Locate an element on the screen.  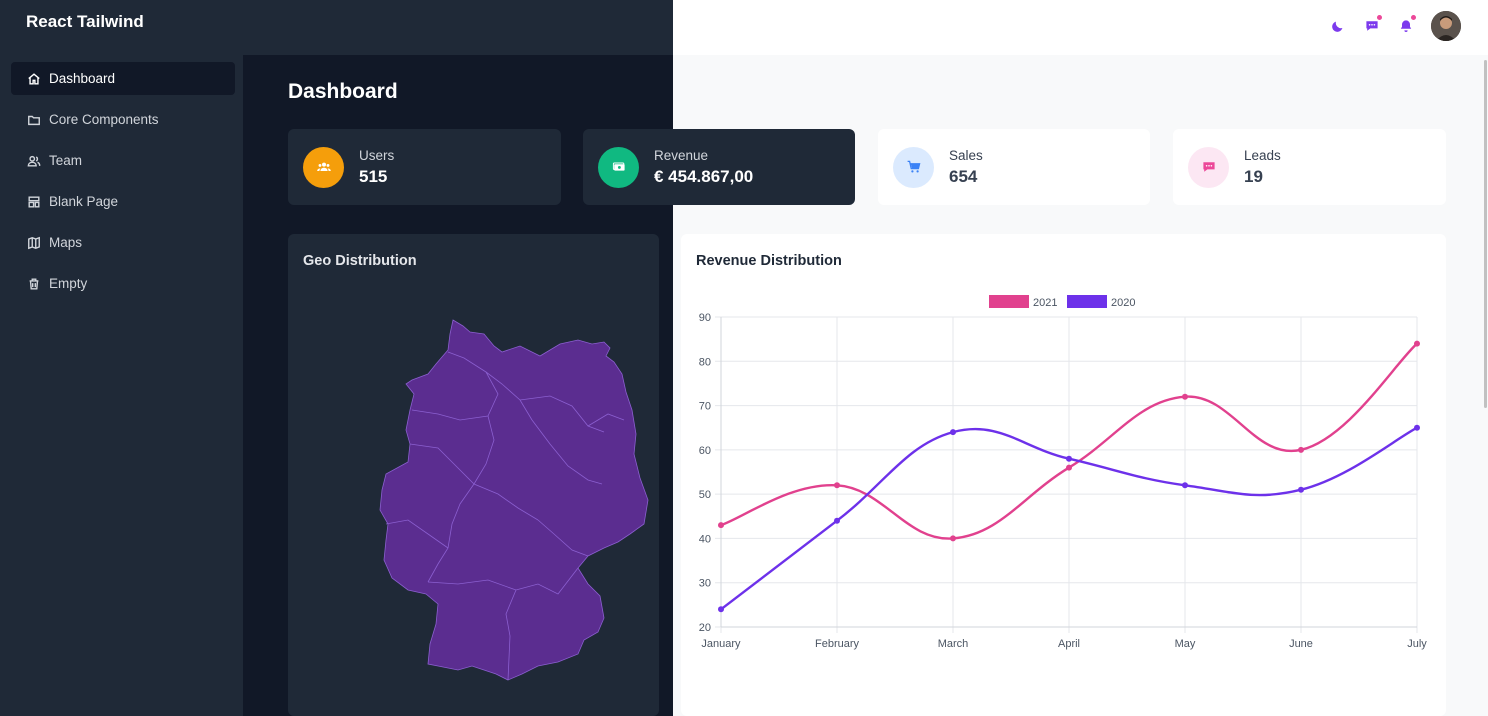
map-icon is located at coordinates (34, 243).